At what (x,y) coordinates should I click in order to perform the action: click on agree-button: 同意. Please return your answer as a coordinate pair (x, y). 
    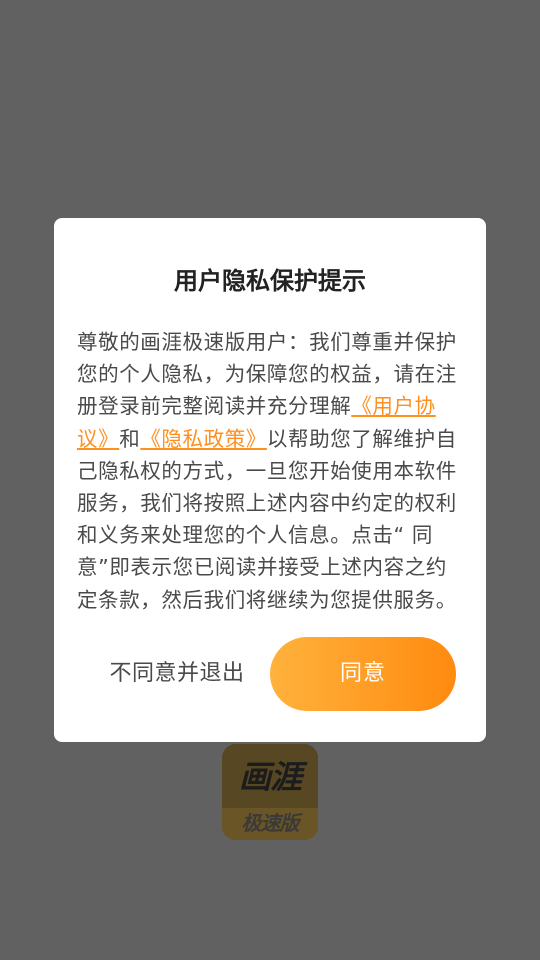
    Looking at the image, I should click on (363, 674).